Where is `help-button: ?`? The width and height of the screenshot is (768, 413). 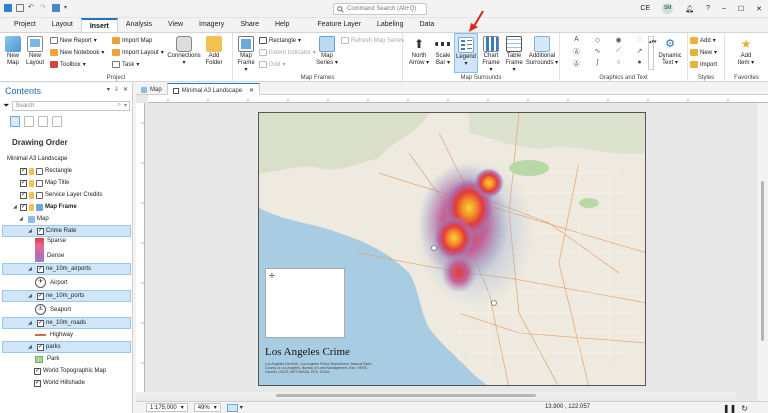
help-button: ? is located at coordinates (708, 8).